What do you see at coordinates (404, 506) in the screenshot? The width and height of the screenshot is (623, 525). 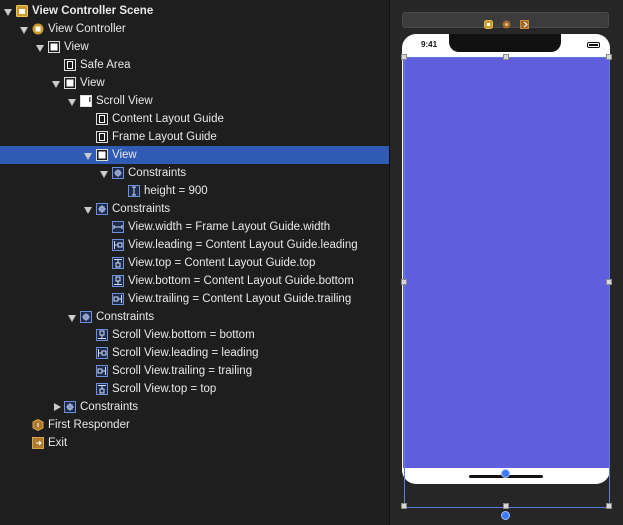 I see `resize-handle-bottom-left` at bounding box center [404, 506].